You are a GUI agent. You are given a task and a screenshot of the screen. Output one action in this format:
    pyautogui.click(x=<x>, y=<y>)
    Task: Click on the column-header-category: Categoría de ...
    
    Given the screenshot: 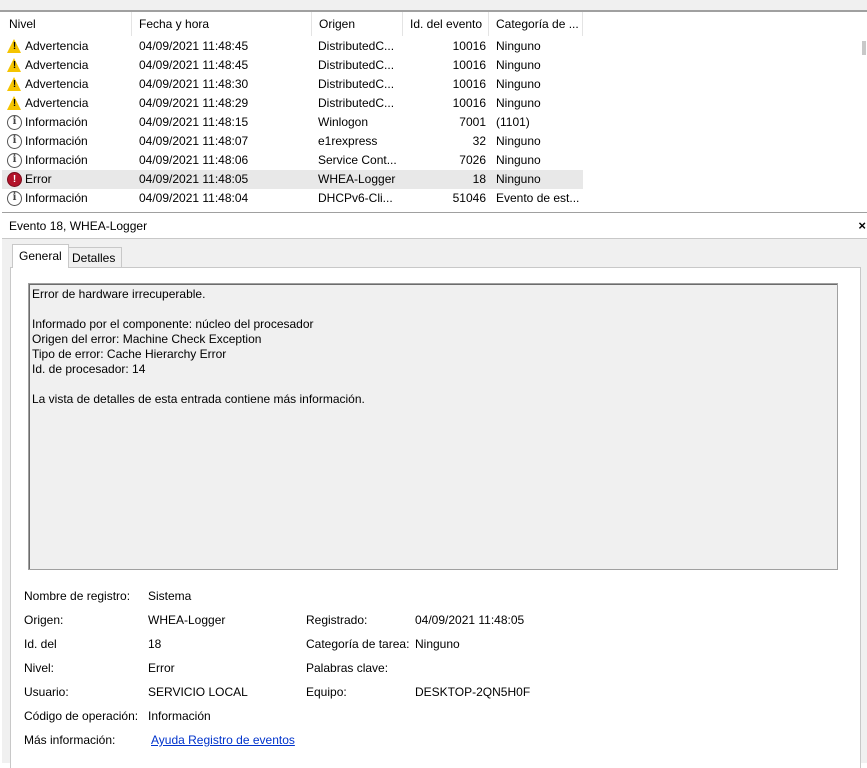 What is the action you would take?
    pyautogui.click(x=536, y=24)
    